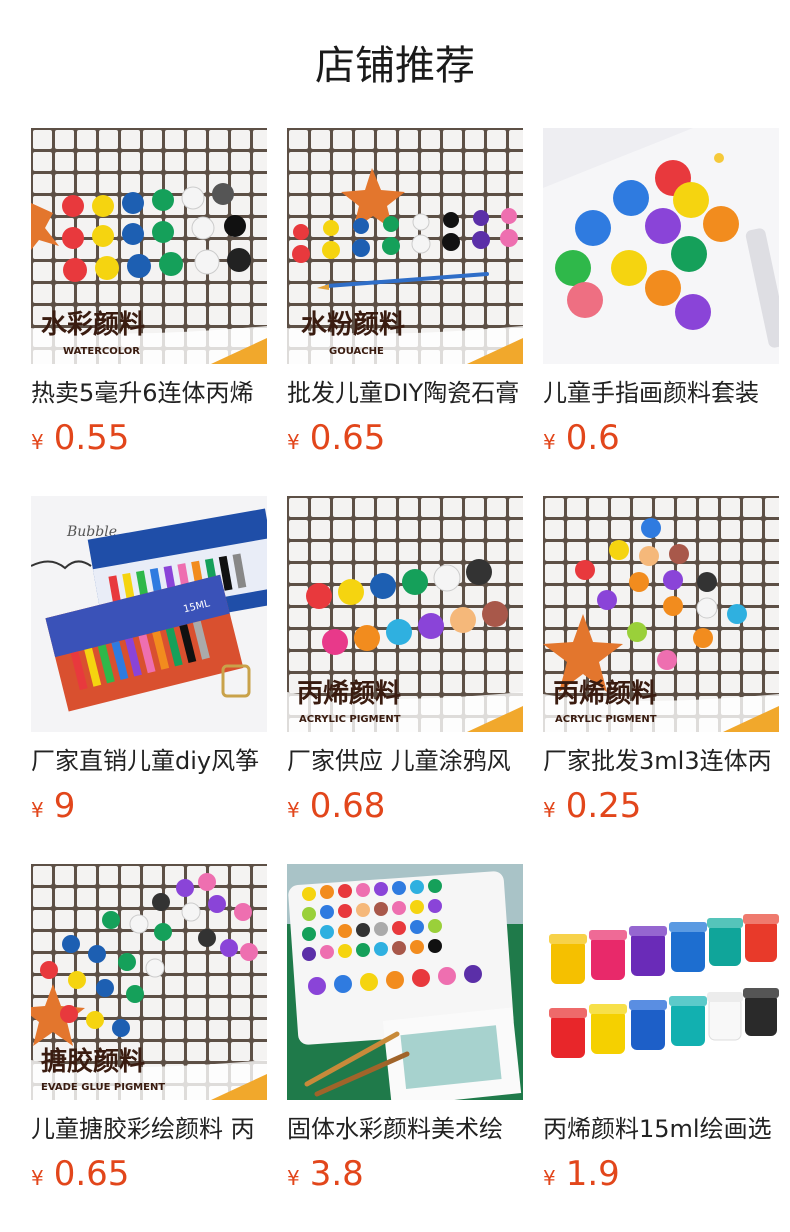 The height and width of the screenshot is (1232, 790). What do you see at coordinates (91, 438) in the screenshot?
I see `price-value: 0.55` at bounding box center [91, 438].